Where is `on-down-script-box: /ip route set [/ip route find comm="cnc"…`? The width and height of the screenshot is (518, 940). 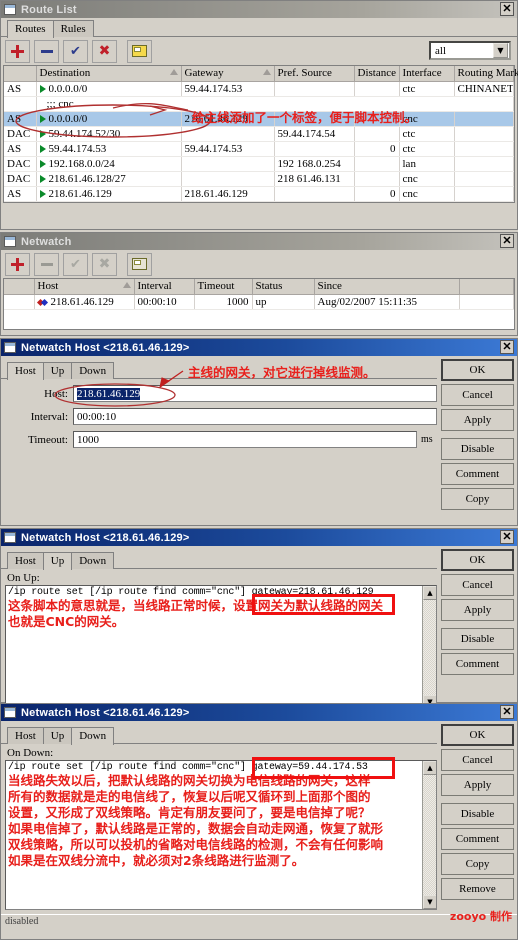 on-down-script-box: /ip route set [/ip route find comm="cnc"… is located at coordinates (221, 835).